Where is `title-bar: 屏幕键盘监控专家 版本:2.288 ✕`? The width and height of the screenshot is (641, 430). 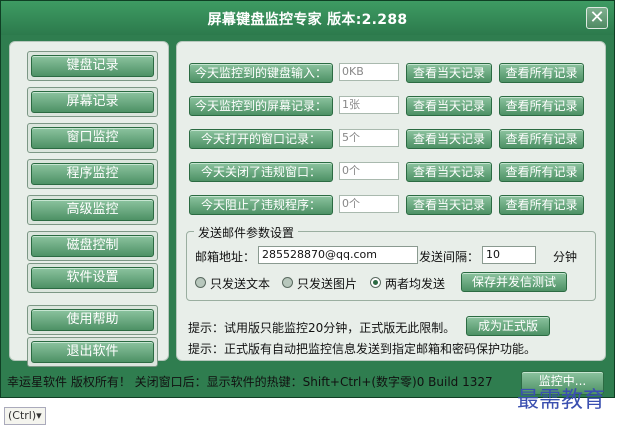 title-bar: 屏幕键盘监控专家 版本:2.288 ✕ is located at coordinates (307, 18).